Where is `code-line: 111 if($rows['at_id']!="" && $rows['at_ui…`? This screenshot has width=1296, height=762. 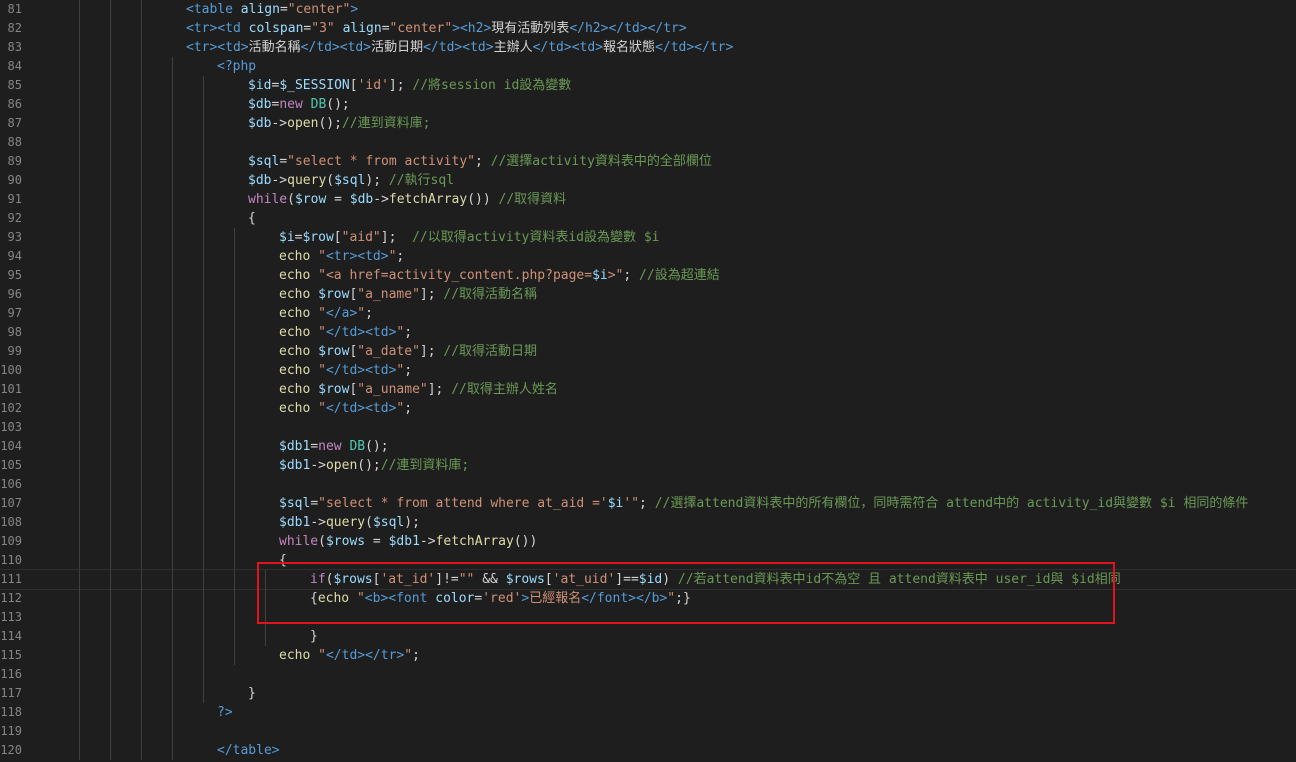
code-line: 111 if($rows['at_id']!="" && $rows['at_ui… is located at coordinates (648, 579).